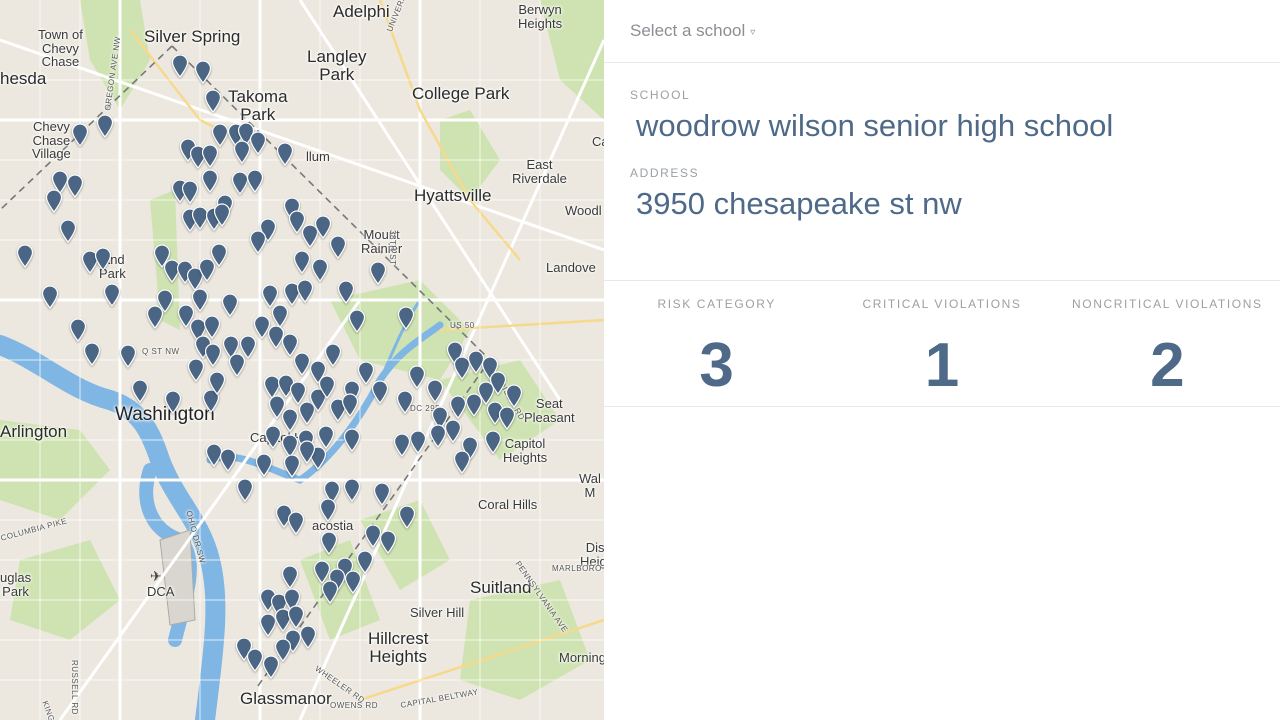 Image resolution: width=1280 pixels, height=720 pixels. Describe the element at coordinates (461, 93) in the screenshot. I see `map-place-label: College Park` at that location.